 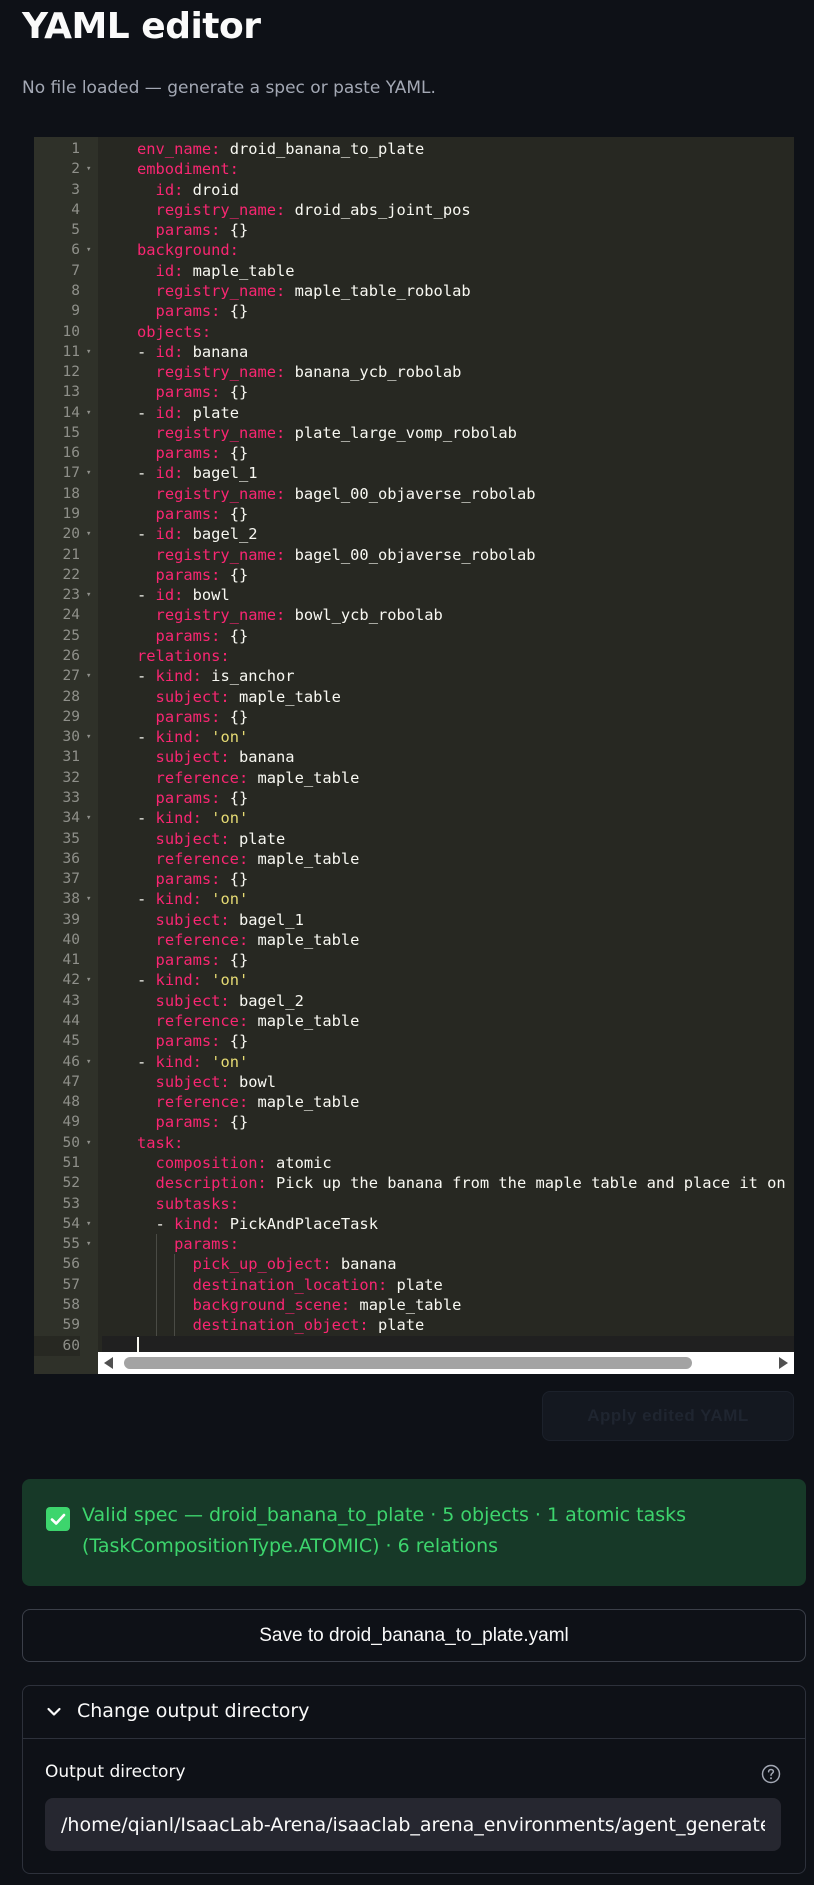 I want to click on code-line: 9 params: {}, so click(x=414, y=311).